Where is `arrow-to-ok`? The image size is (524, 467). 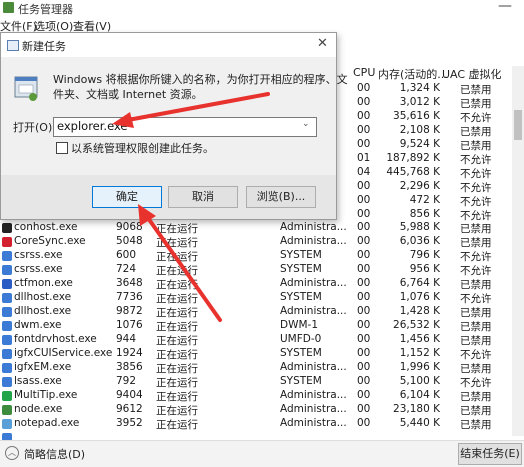
arrow-to-ok is located at coordinates (180, 263).